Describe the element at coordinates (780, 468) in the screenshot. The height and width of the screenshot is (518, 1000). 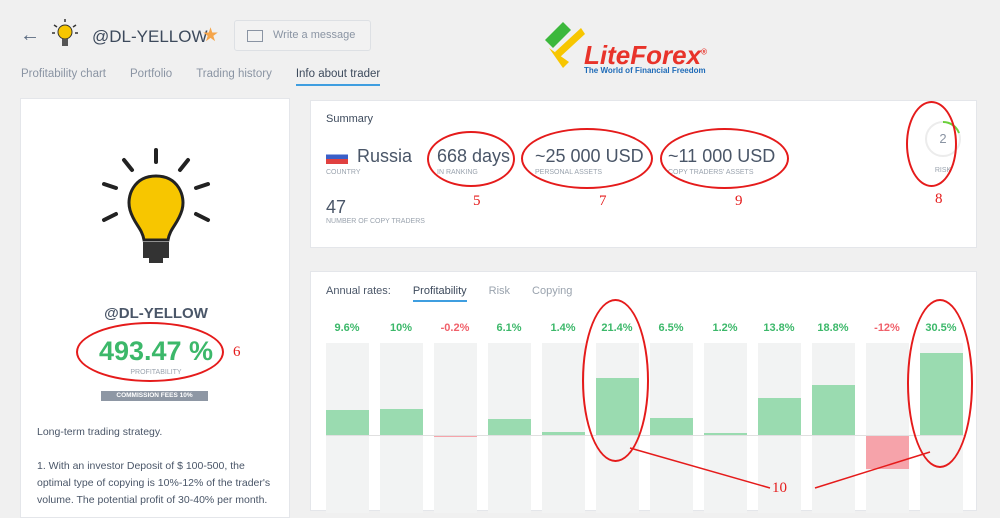
I see `annotation-lines` at that location.